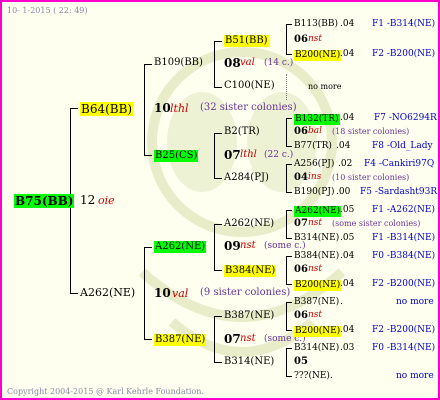 Image resolution: width=440 pixels, height=400 pixels. I want to click on queen-g4-name: B384(NE), so click(316, 256).